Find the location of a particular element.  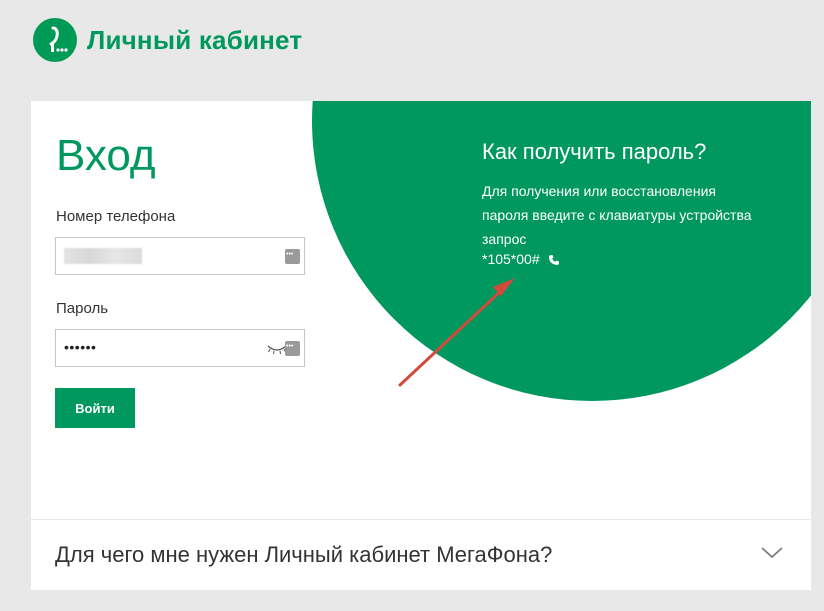

chevron-down-icon is located at coordinates (772, 553).